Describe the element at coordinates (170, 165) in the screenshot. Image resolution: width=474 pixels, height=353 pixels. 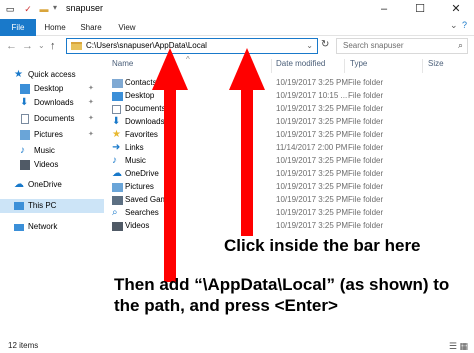
I see `left-arrow` at that location.